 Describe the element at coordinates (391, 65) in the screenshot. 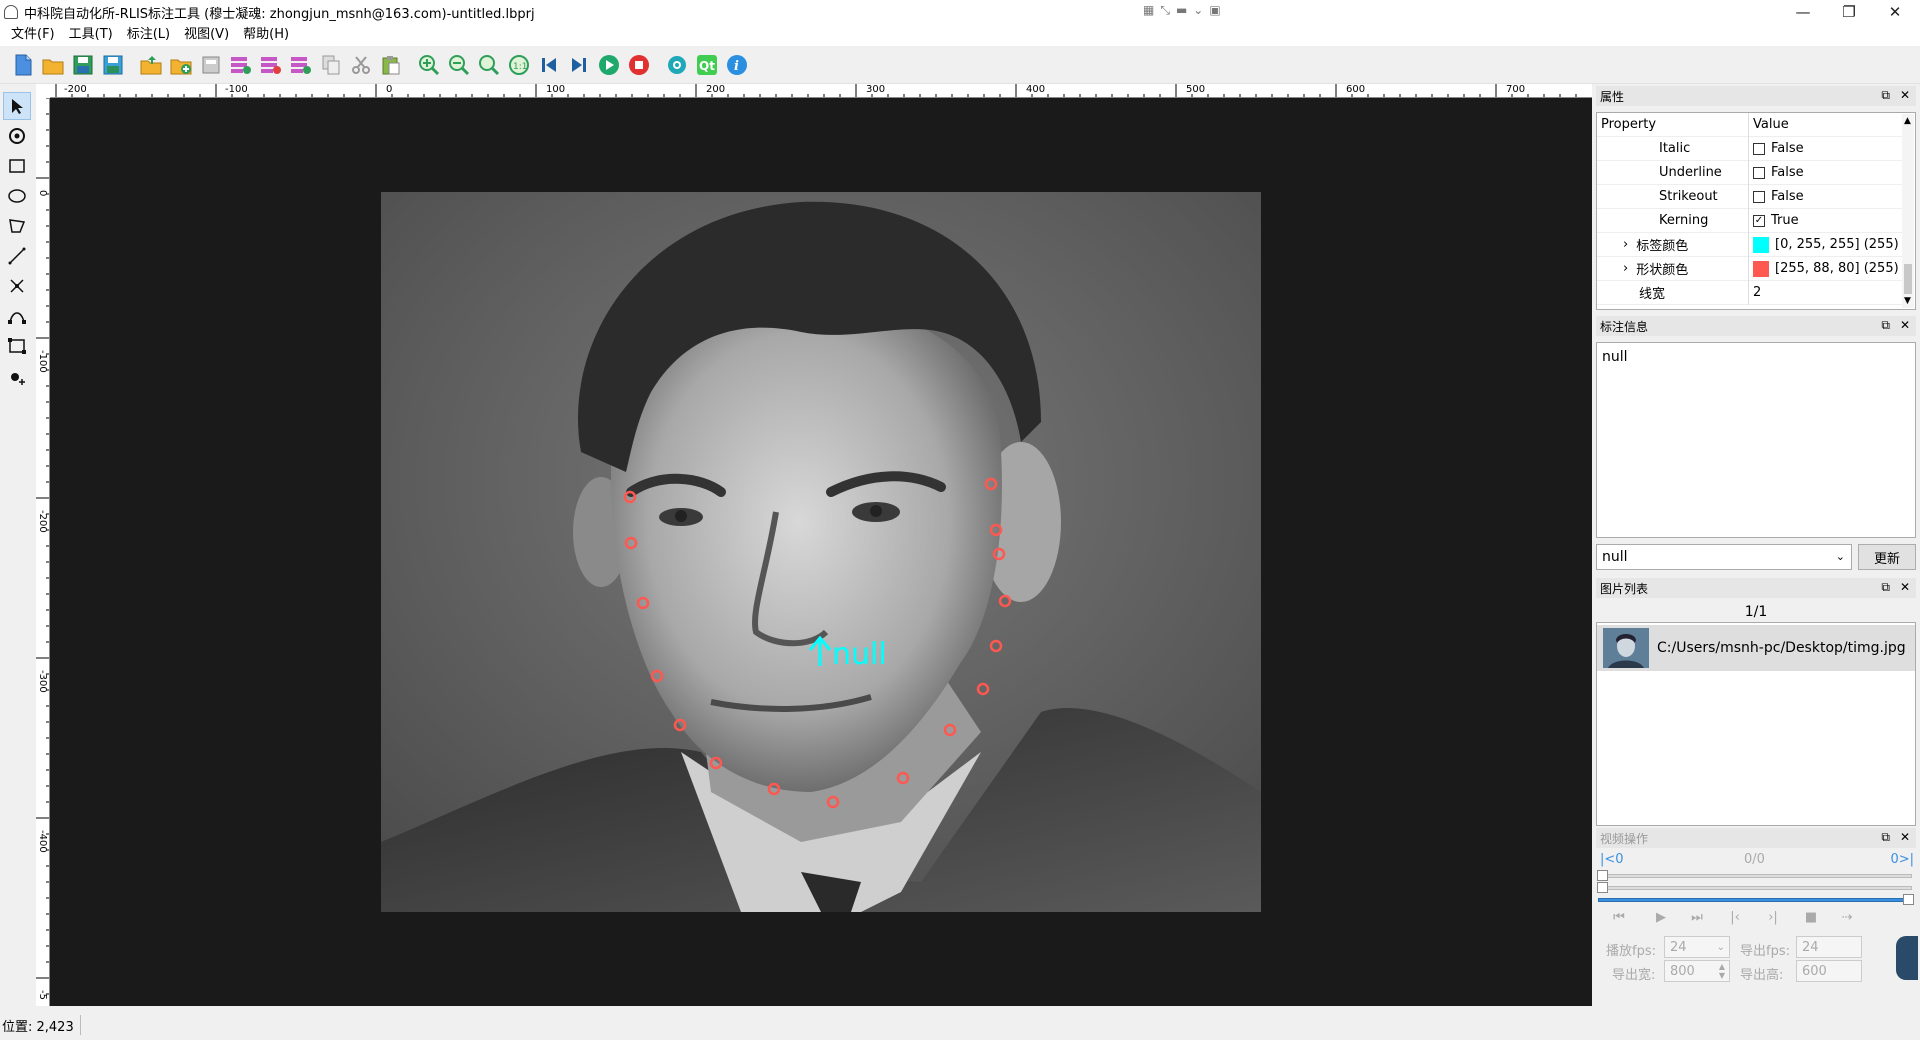

I see `paste-icon` at that location.